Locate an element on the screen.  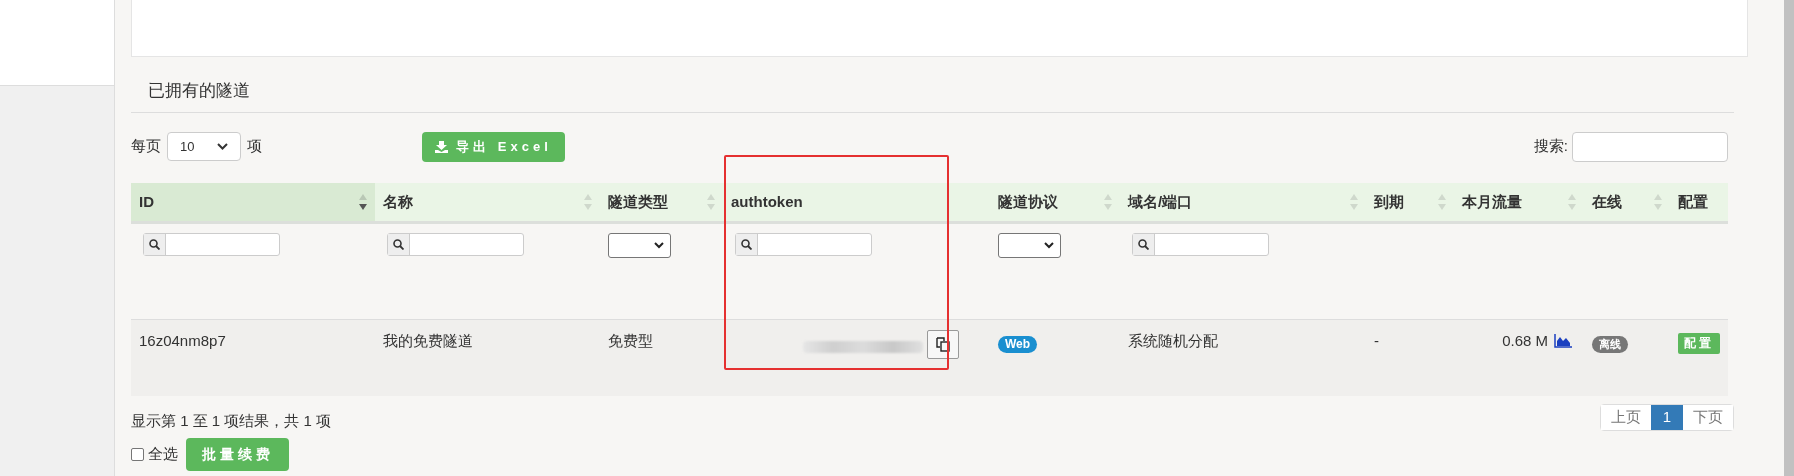
column-header: 本月流量 is located at coordinates (1519, 202).